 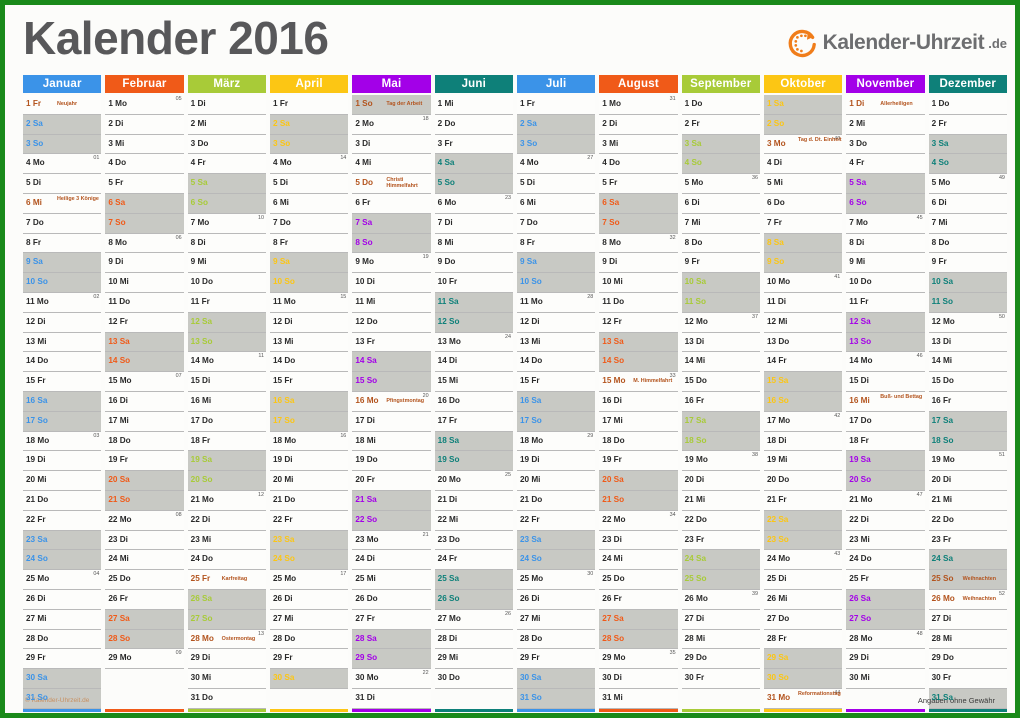 I want to click on day-cell: 19 Mo 38, so click(x=720, y=461).